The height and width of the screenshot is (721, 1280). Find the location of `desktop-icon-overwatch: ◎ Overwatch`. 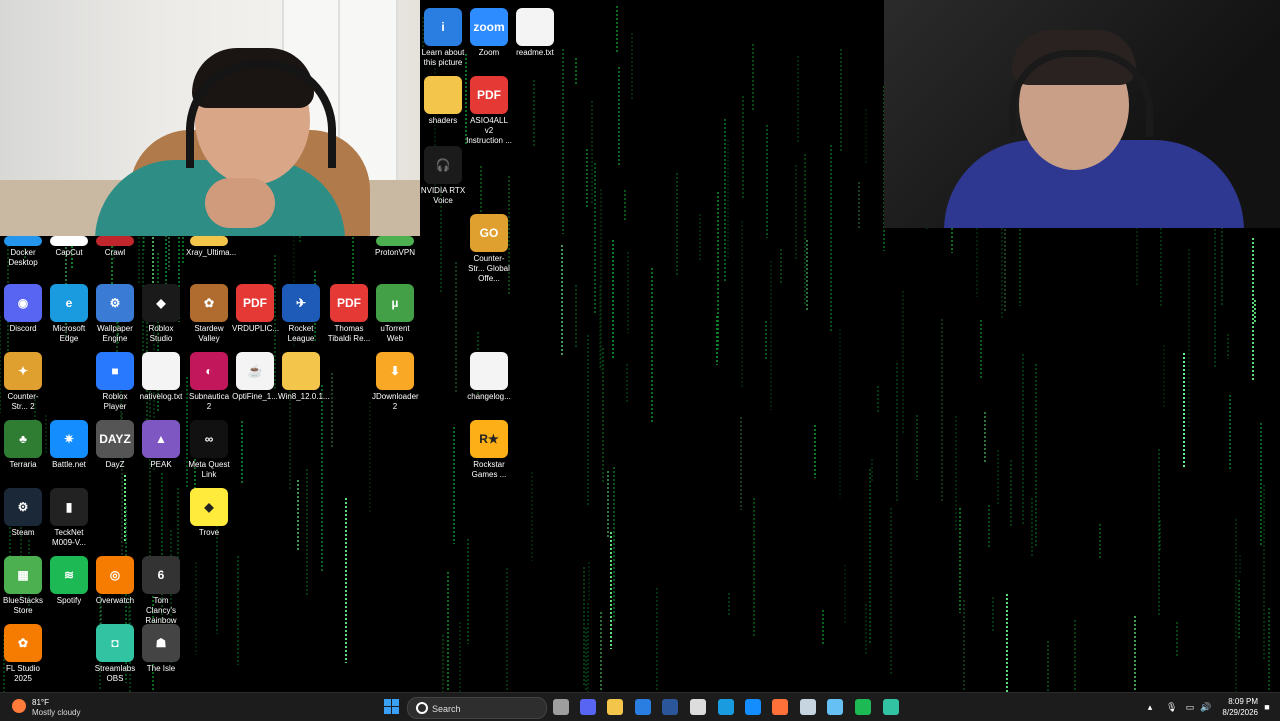

desktop-icon-overwatch: ◎ Overwatch is located at coordinates (115, 581).